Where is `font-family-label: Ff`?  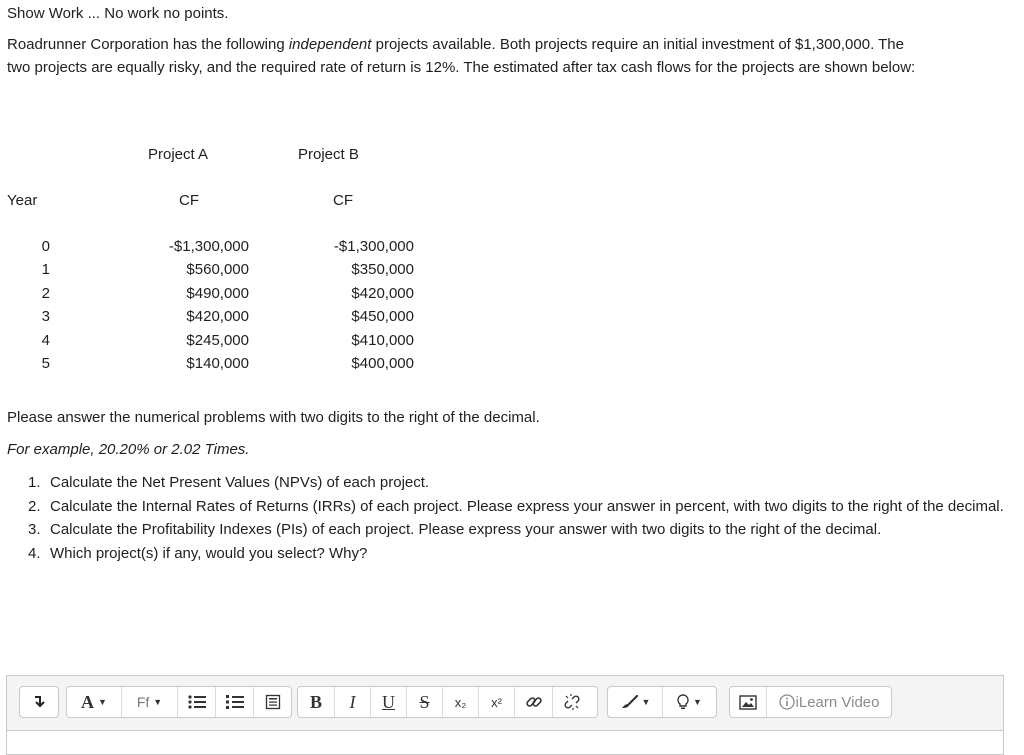
font-family-label: Ff is located at coordinates (143, 702).